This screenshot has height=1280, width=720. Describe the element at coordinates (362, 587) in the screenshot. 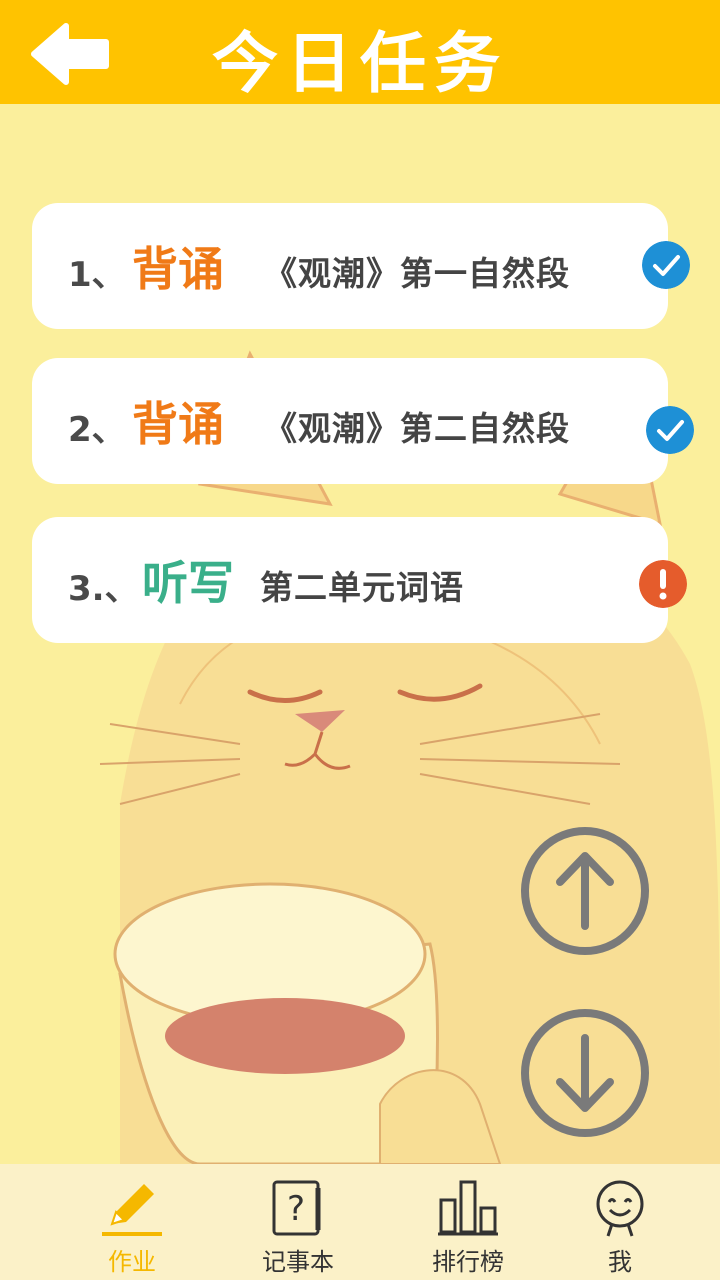

I see `task-object: 第二单元词语` at that location.